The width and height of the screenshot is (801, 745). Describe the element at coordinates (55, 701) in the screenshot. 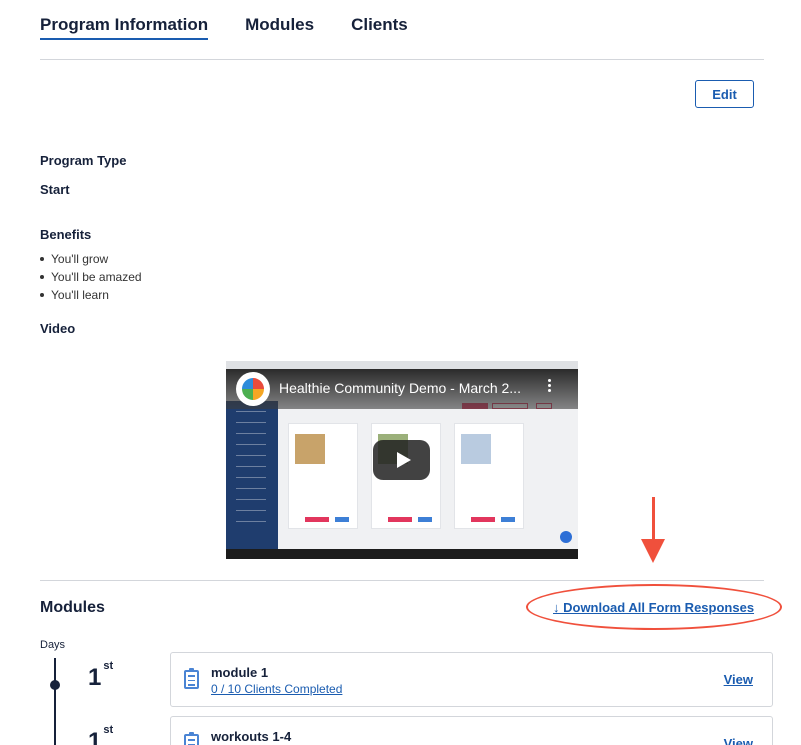

I see `timeline-line` at that location.